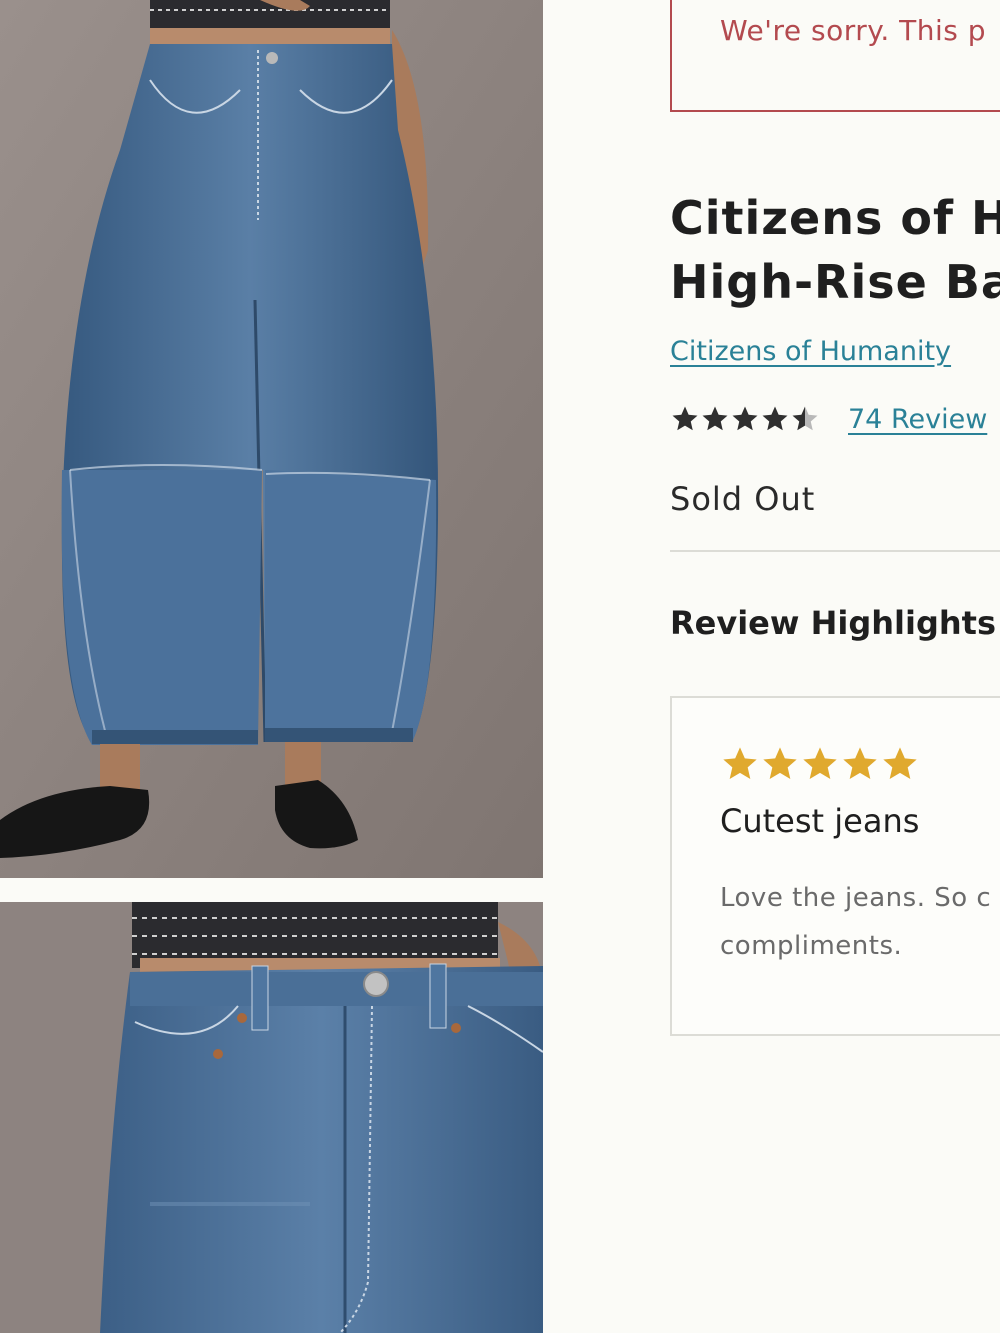  Describe the element at coordinates (811, 946) in the screenshot. I see `review-body-line-2: compliments.` at that location.